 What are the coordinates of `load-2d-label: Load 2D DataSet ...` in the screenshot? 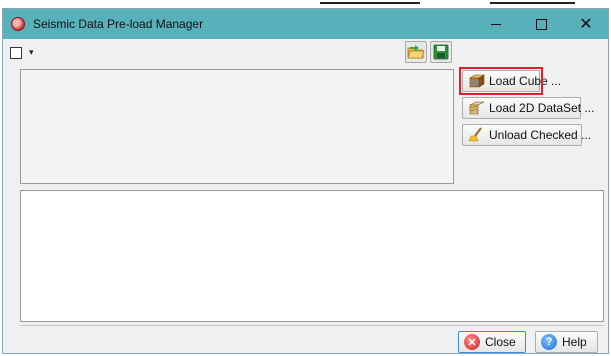 It's located at (542, 108).